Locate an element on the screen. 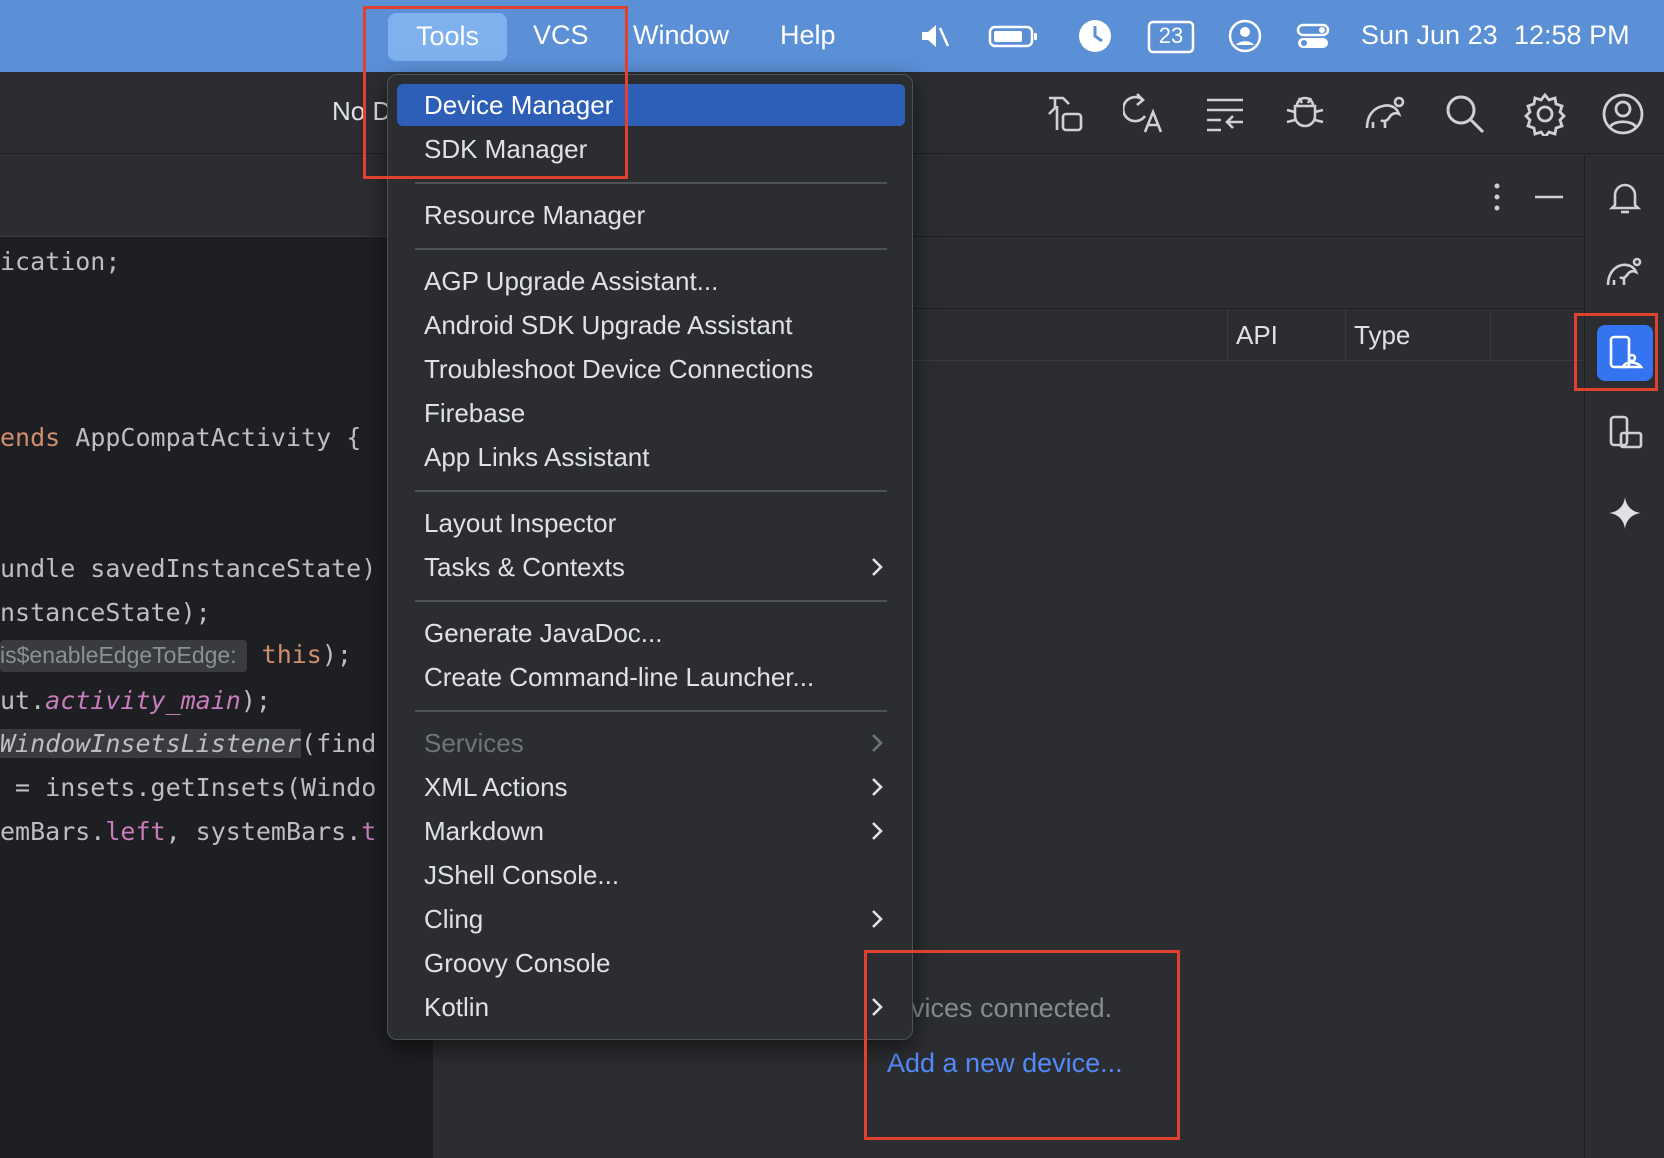 The width and height of the screenshot is (1664, 1158). code-text: (find is located at coordinates (339, 743).